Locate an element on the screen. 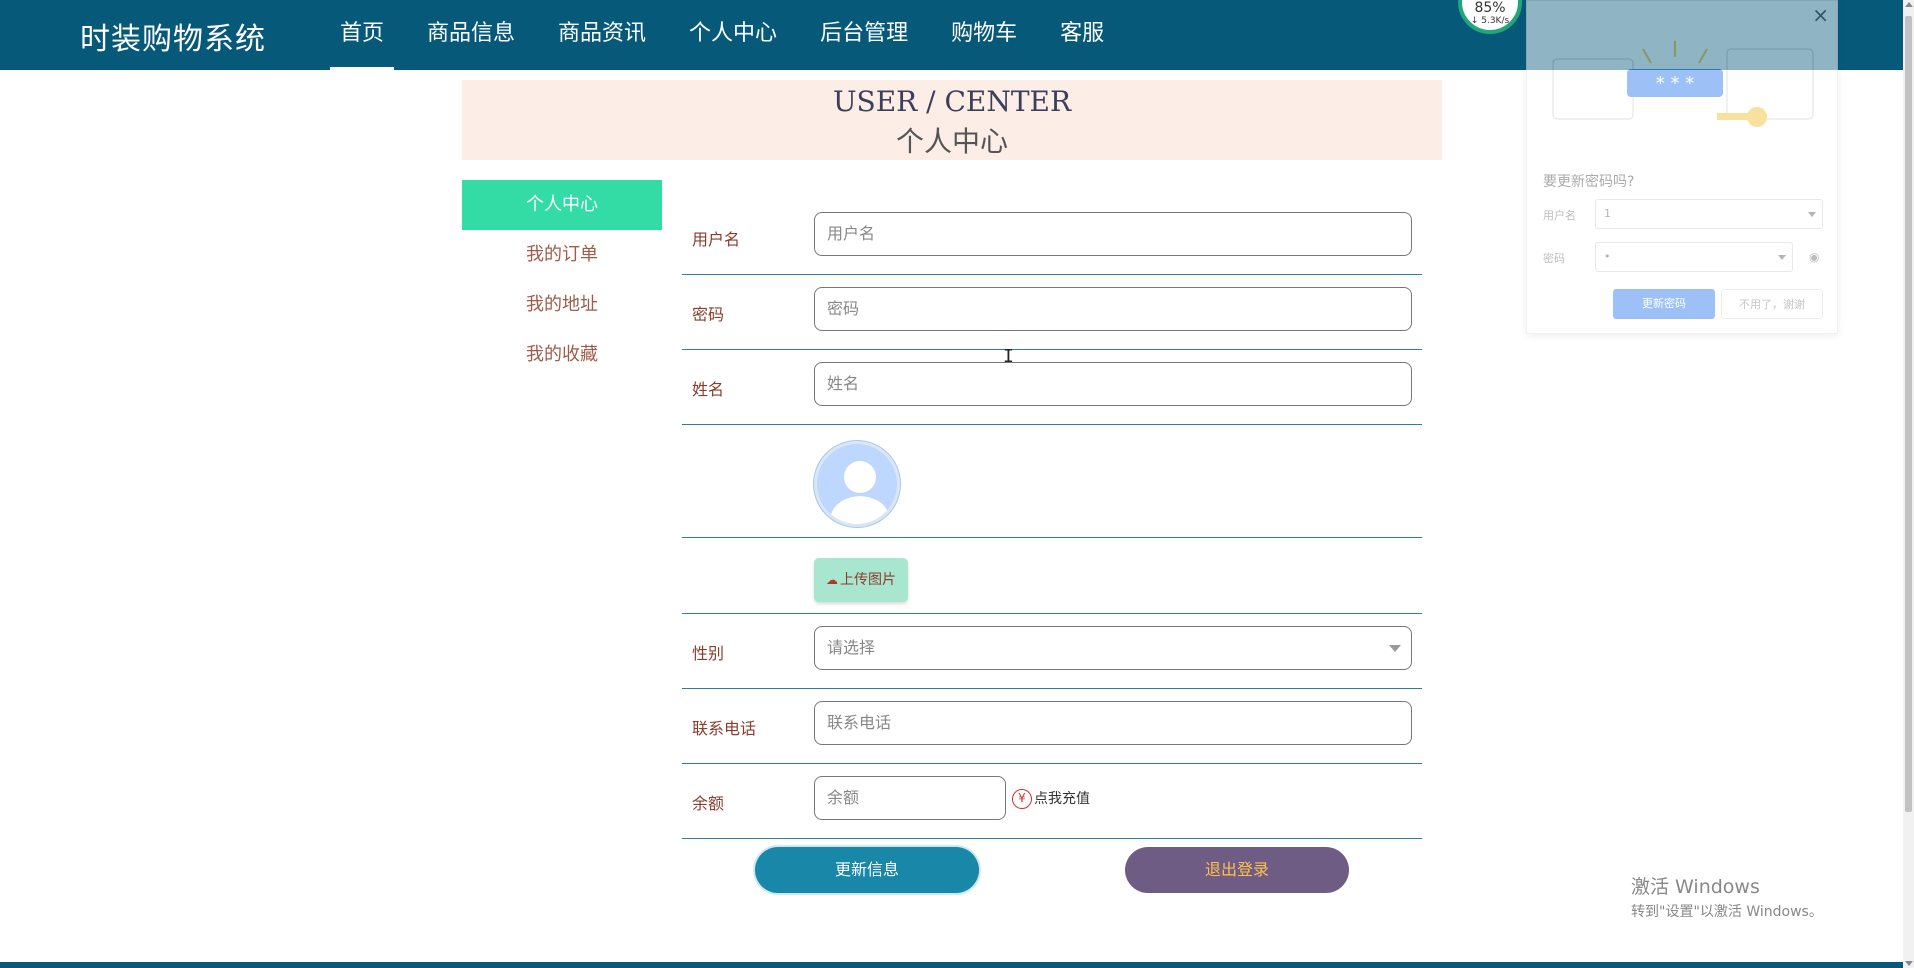 This screenshot has height=968, width=1914. avatar-image is located at coordinates (857, 484).